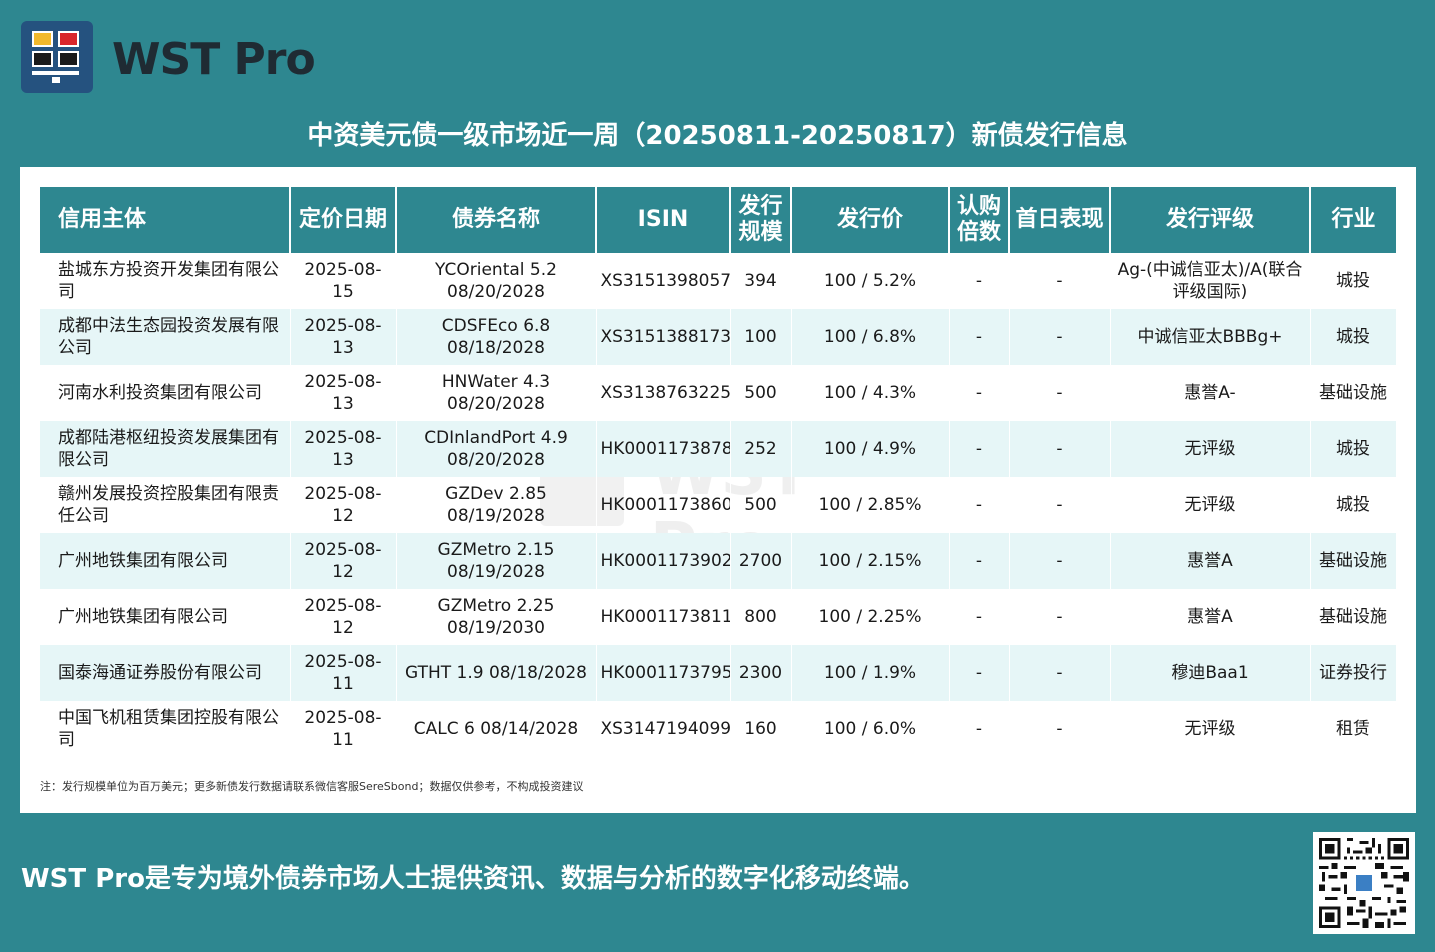 This screenshot has width=1435, height=952. What do you see at coordinates (870, 505) in the screenshot?
I see `cell-price: 100 / 2.85%` at bounding box center [870, 505].